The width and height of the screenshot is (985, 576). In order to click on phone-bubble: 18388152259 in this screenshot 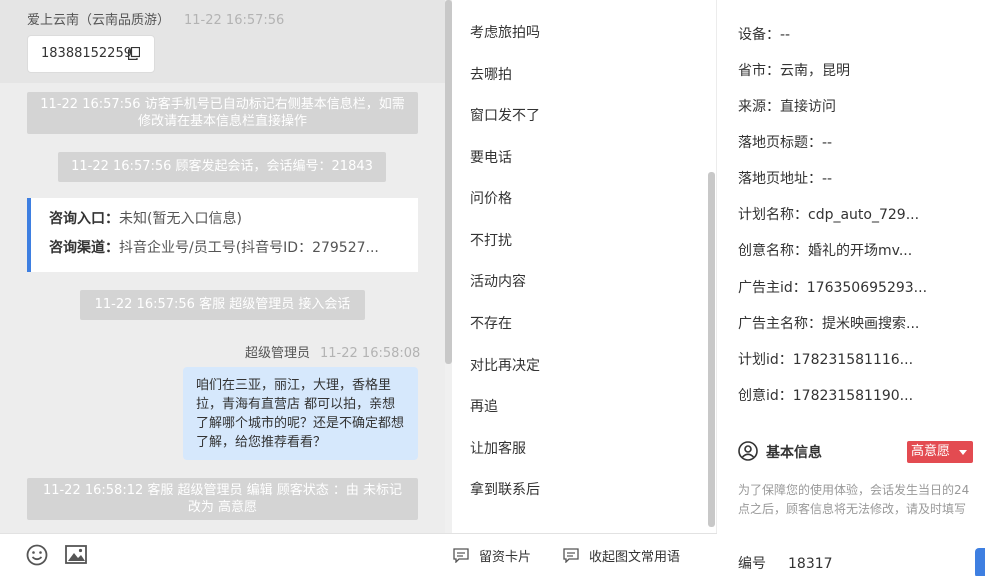, I will do `click(91, 54)`.